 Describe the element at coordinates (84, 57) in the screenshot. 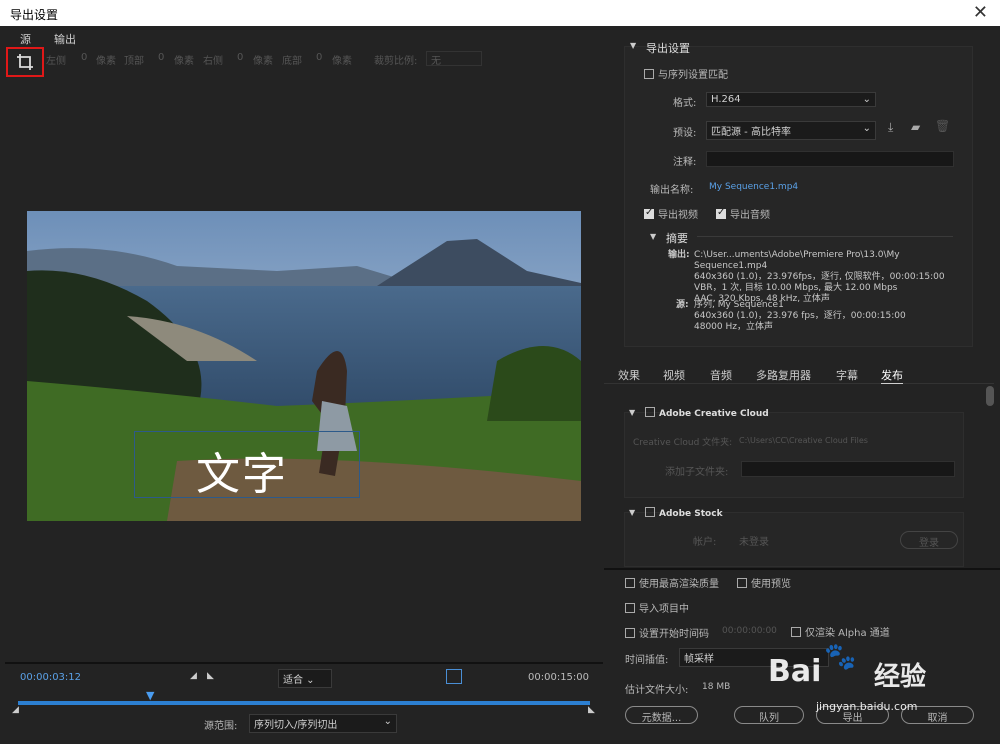

I see `crop-left-value: 0` at that location.